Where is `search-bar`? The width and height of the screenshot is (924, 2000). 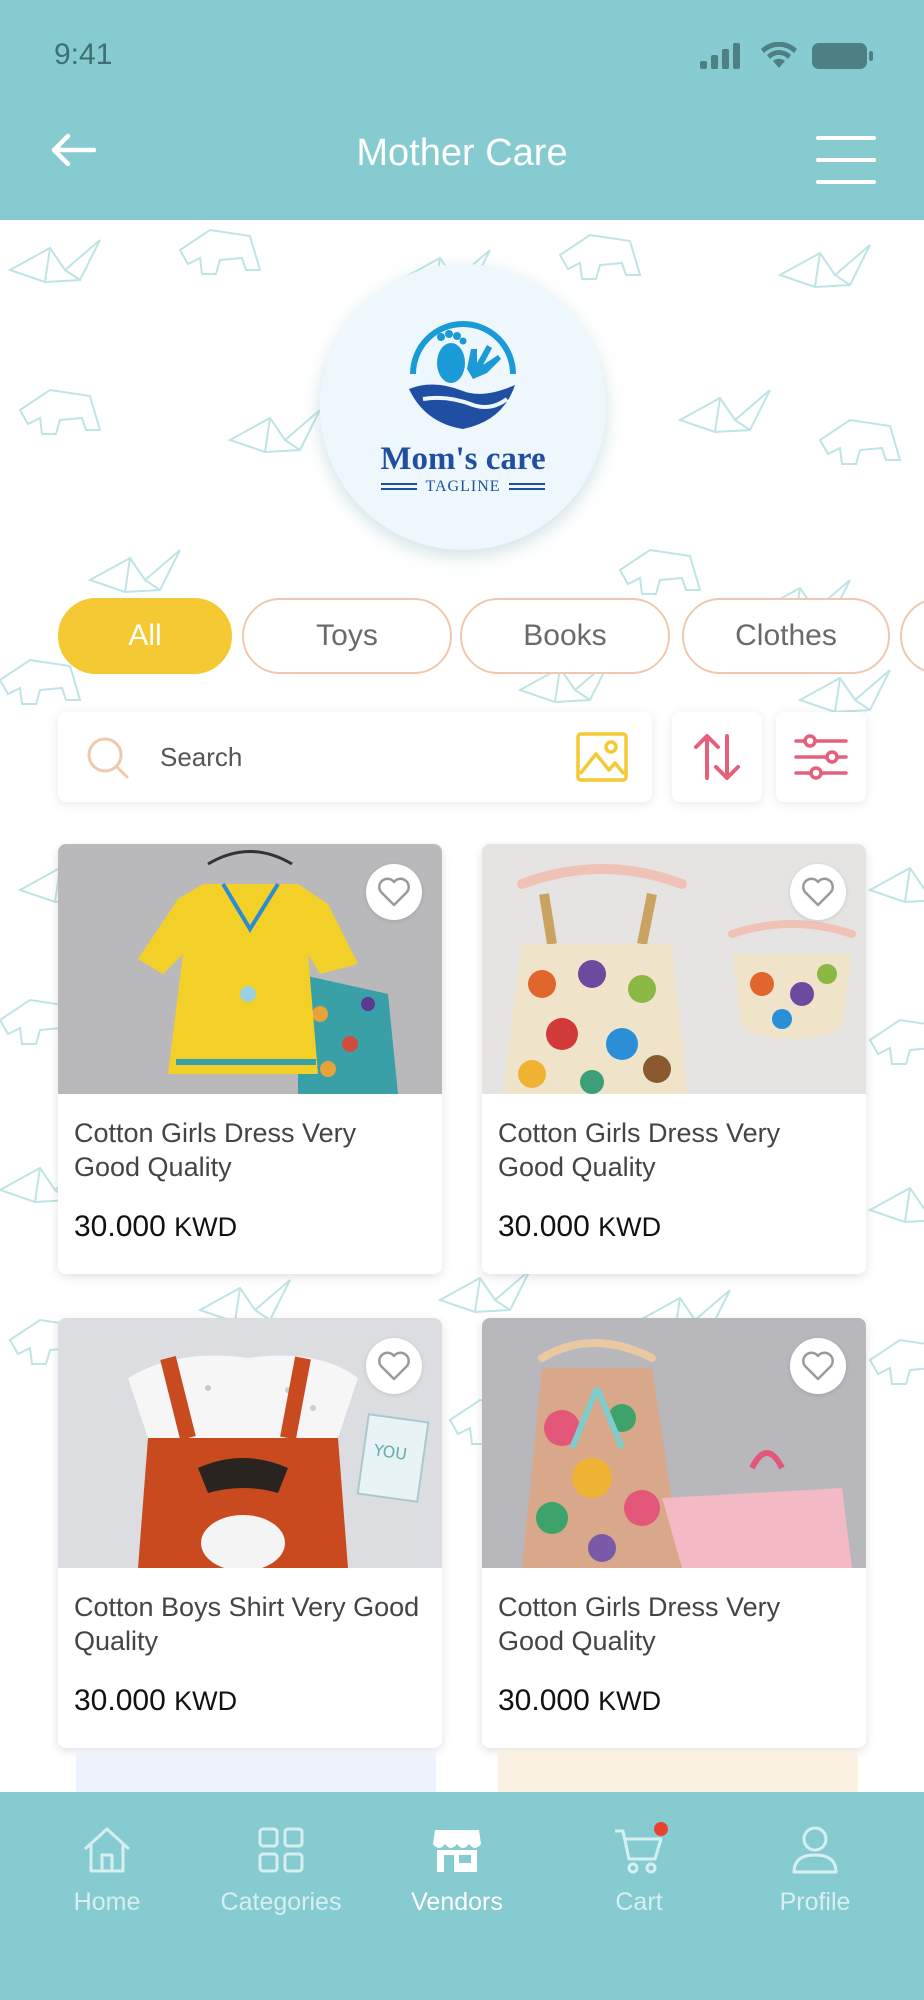
search-bar is located at coordinates (355, 757).